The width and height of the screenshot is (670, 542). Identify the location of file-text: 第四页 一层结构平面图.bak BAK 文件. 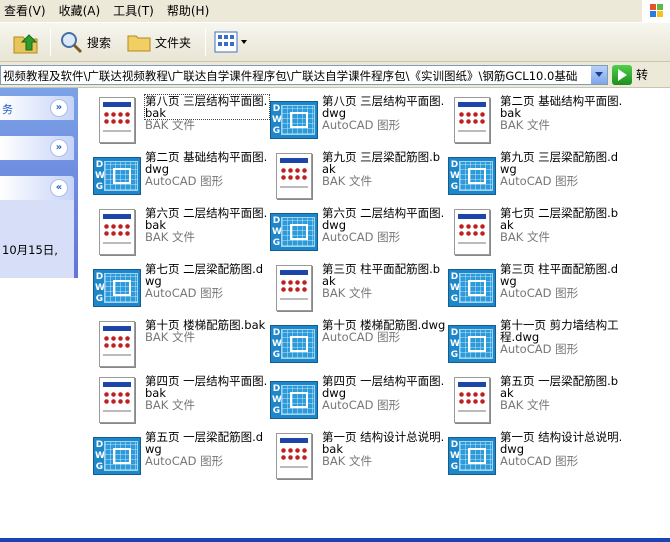
(207, 393).